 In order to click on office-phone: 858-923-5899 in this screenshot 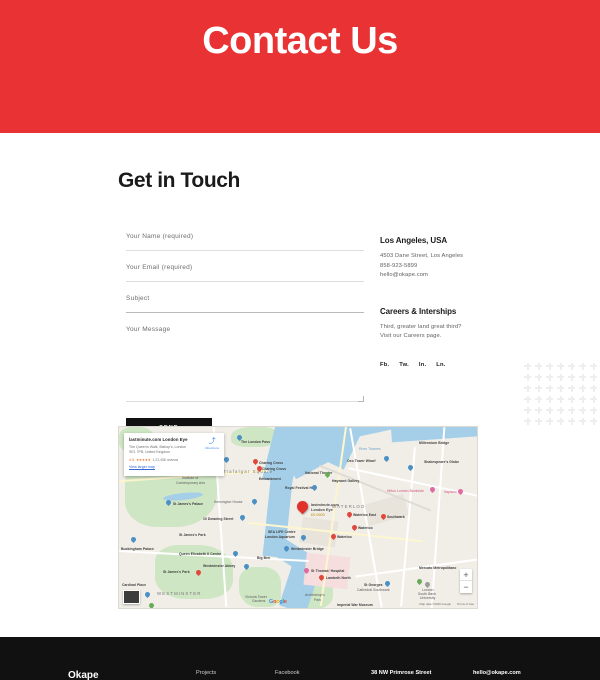, I will do `click(435, 267)`.